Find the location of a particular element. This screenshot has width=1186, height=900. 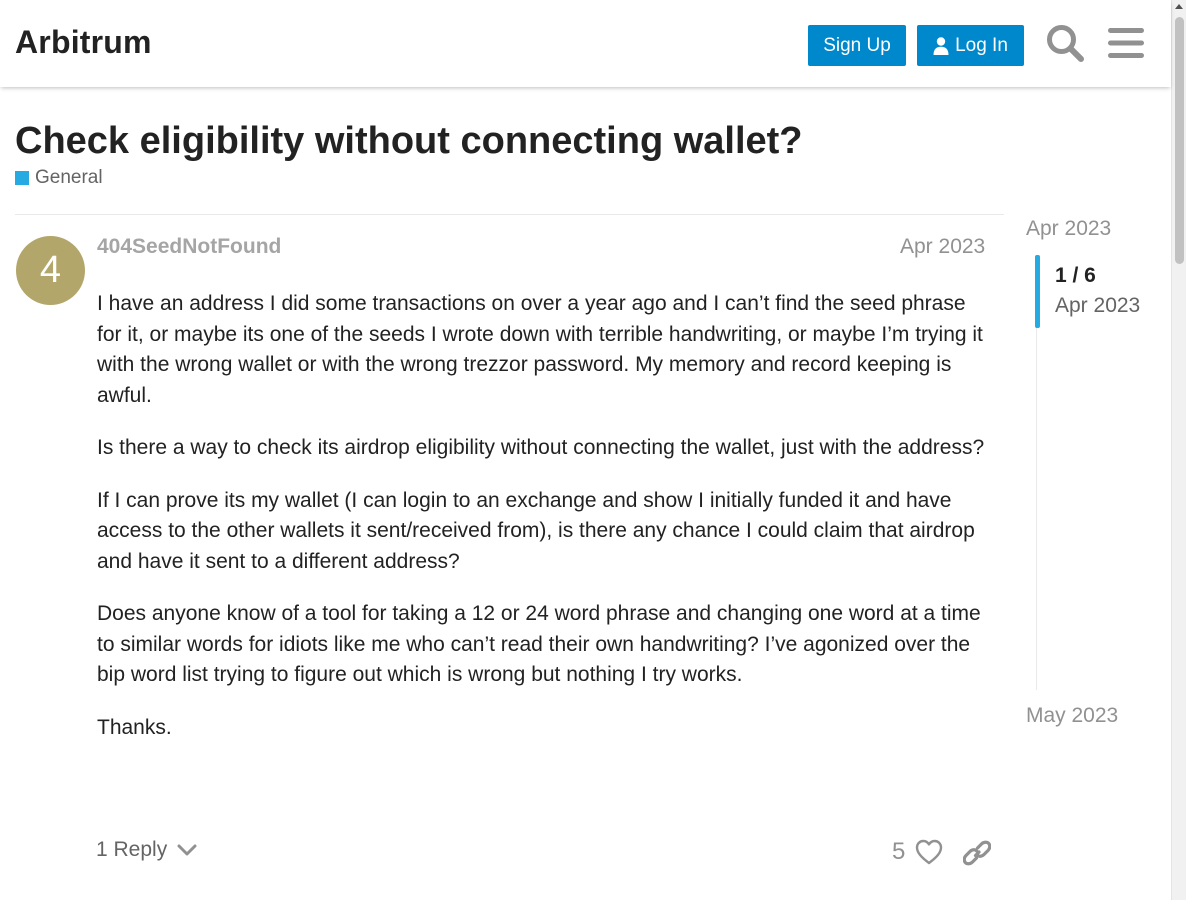

log-in-label: Log In is located at coordinates (981, 45).